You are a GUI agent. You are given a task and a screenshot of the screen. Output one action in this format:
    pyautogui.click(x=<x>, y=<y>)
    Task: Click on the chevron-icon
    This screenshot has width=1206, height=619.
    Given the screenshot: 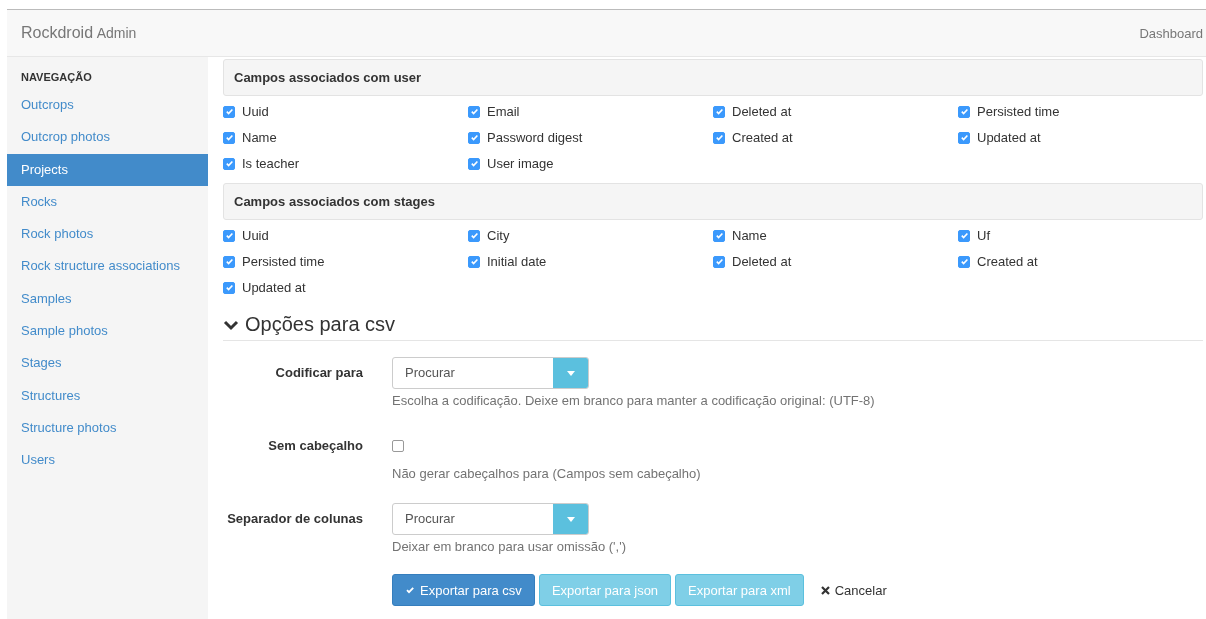 What is the action you would take?
    pyautogui.click(x=231, y=324)
    